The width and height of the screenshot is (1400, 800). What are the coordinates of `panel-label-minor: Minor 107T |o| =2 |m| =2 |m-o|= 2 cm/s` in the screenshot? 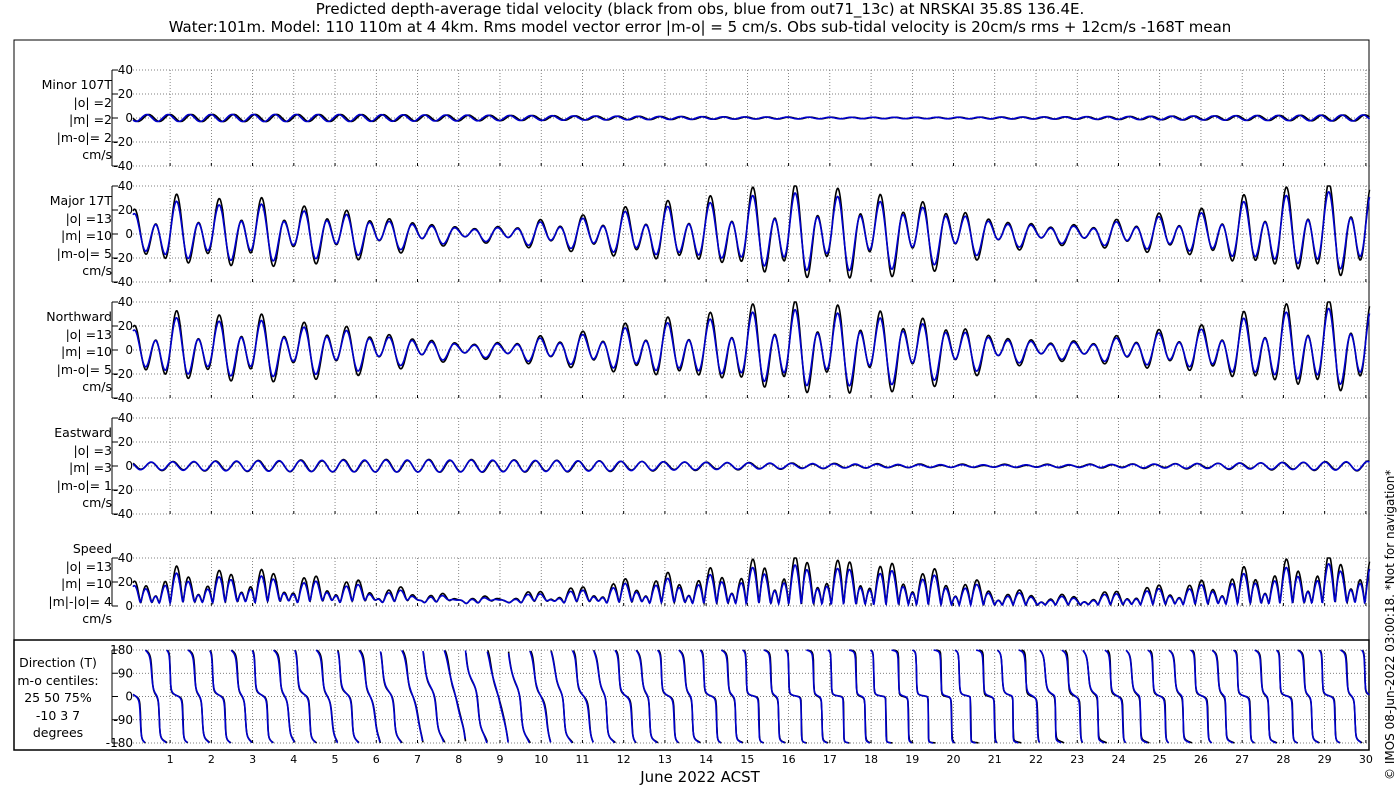 It's located at (56, 120).